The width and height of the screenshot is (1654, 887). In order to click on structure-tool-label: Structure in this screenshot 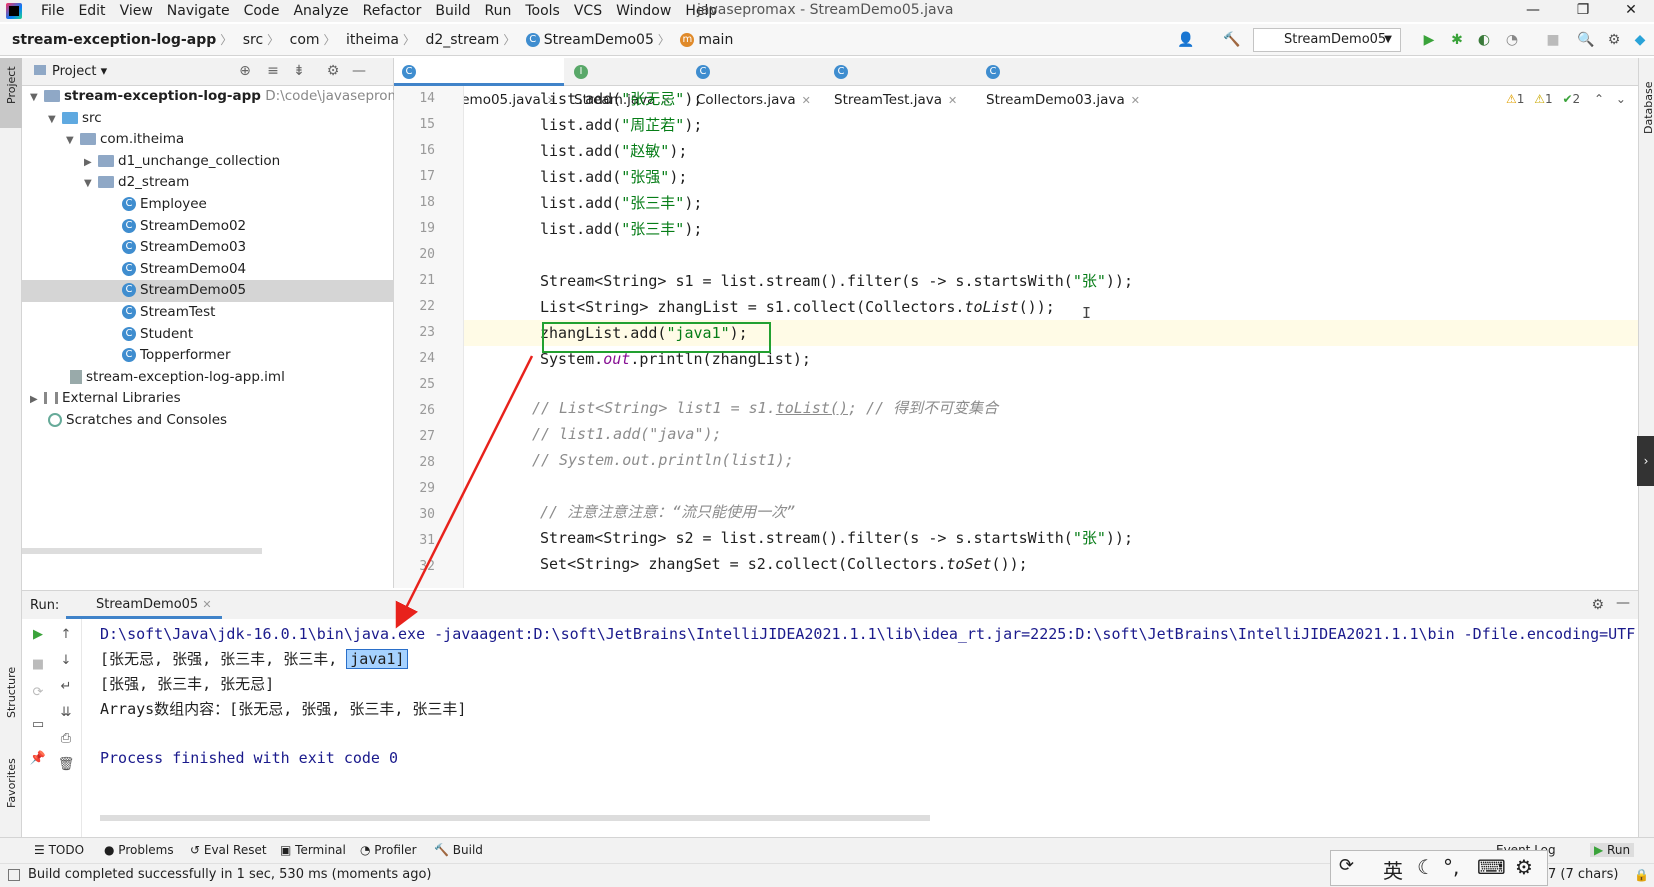, I will do `click(11, 692)`.